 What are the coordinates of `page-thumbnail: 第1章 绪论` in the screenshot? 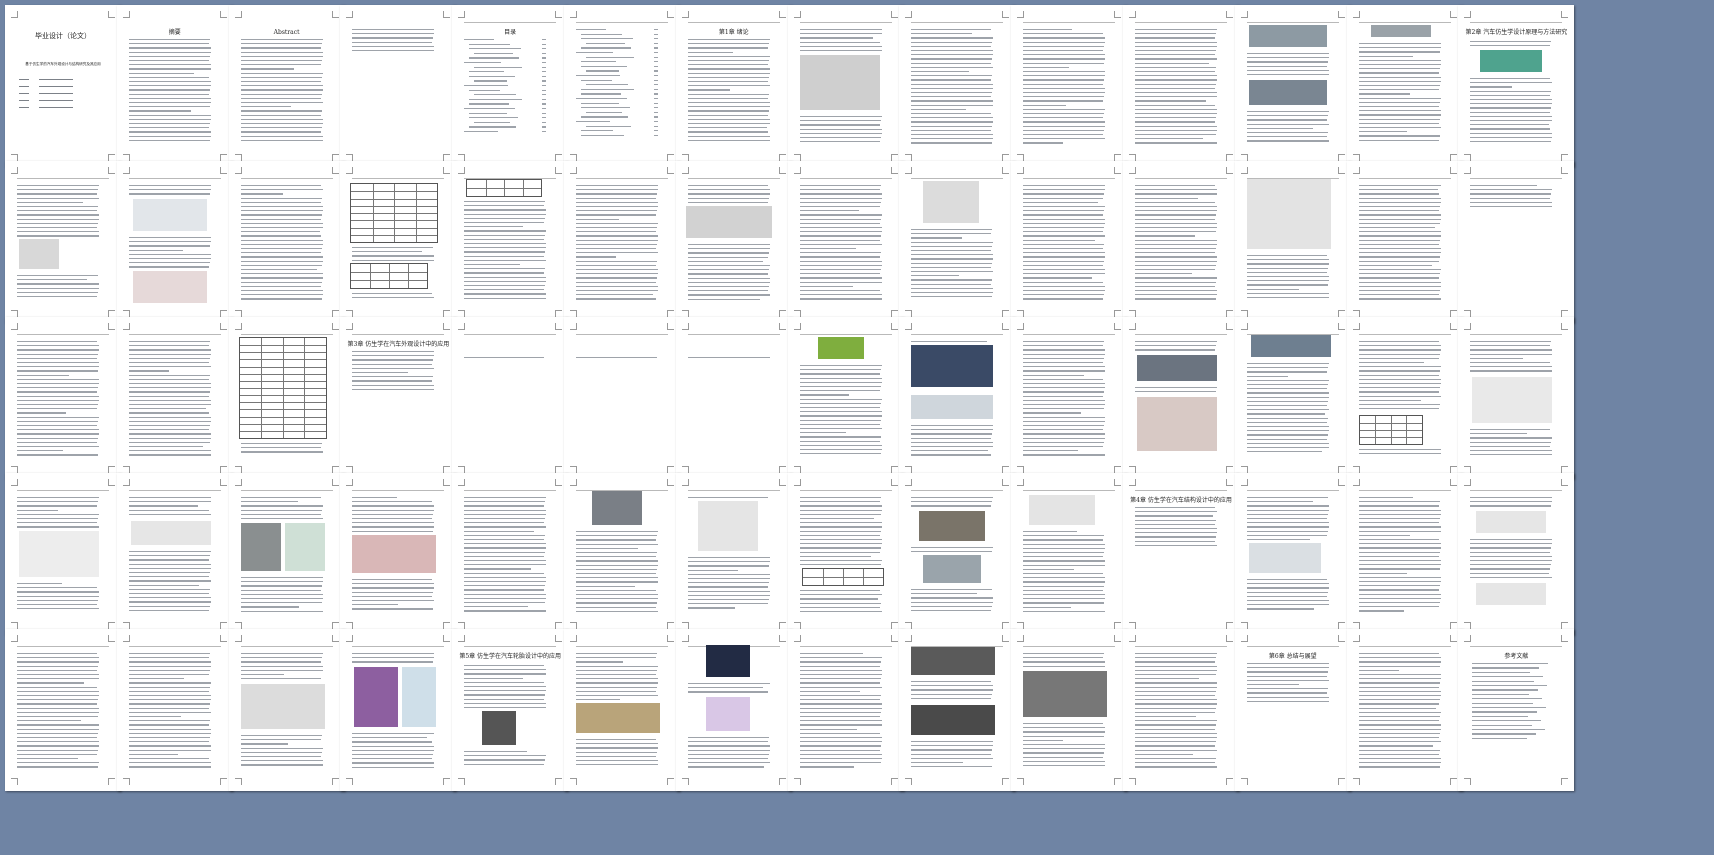 It's located at (733, 86).